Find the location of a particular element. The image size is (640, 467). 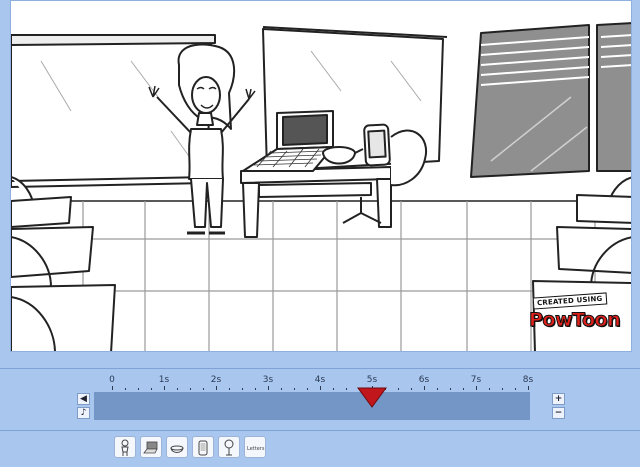

laptop-icon is located at coordinates (150, 447).